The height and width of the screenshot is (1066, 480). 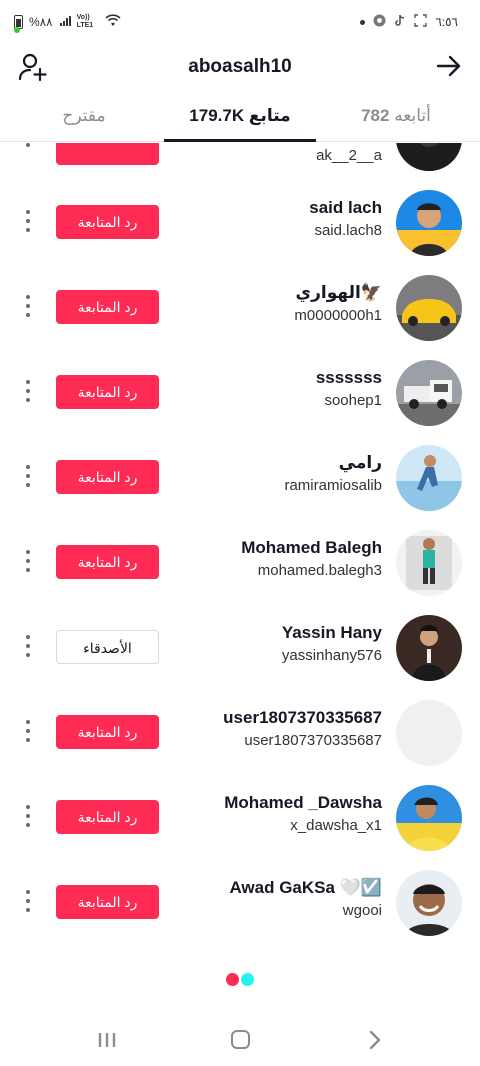 What do you see at coordinates (331, 655) in the screenshot?
I see `user-handle: yassinhany576` at bounding box center [331, 655].